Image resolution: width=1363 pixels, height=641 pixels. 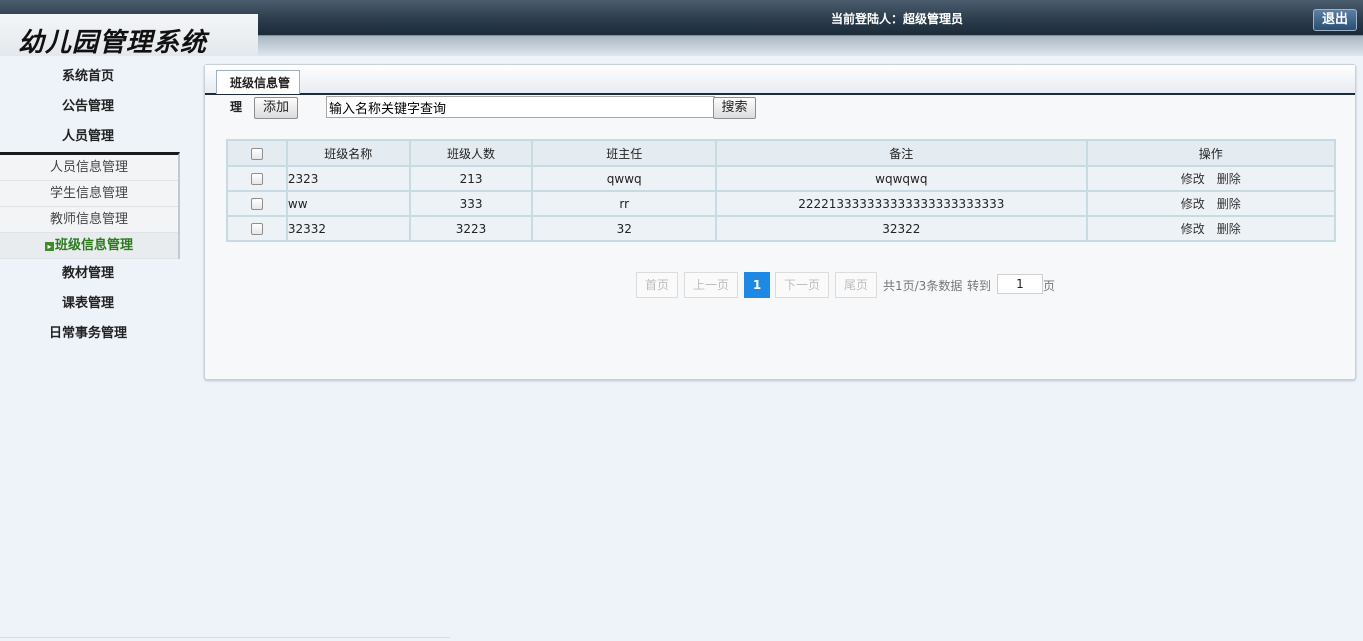 What do you see at coordinates (348, 228) in the screenshot?
I see `cell-class-name: 32332` at bounding box center [348, 228].